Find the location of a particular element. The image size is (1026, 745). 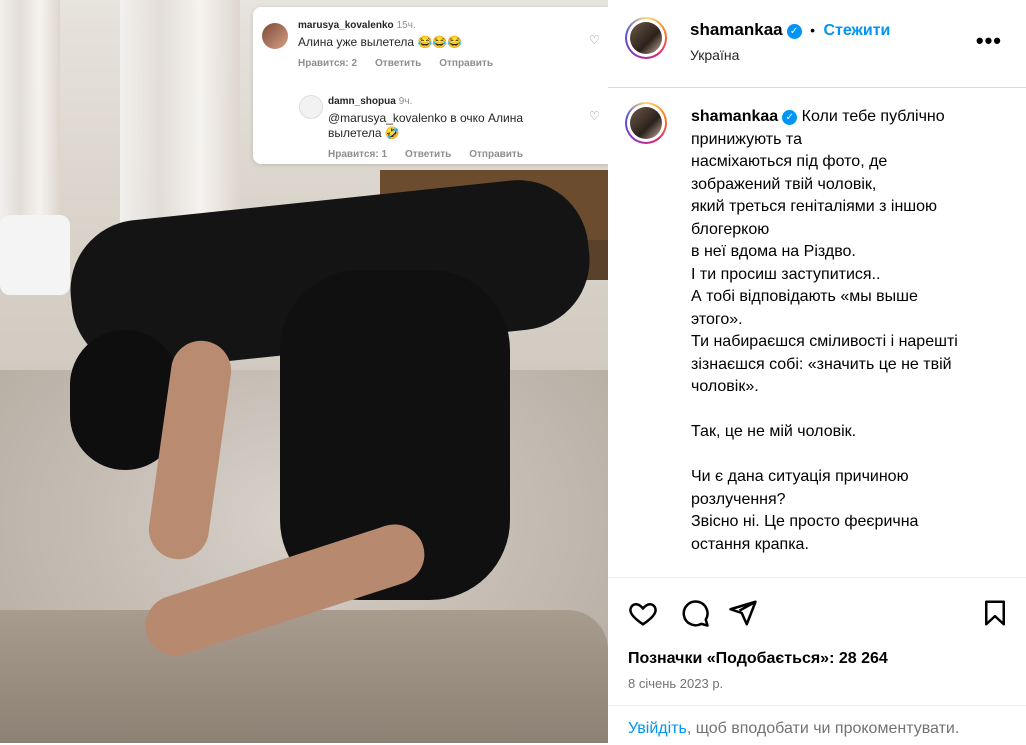

caption-line: І ти просиш заступитися.. is located at coordinates (786, 274).